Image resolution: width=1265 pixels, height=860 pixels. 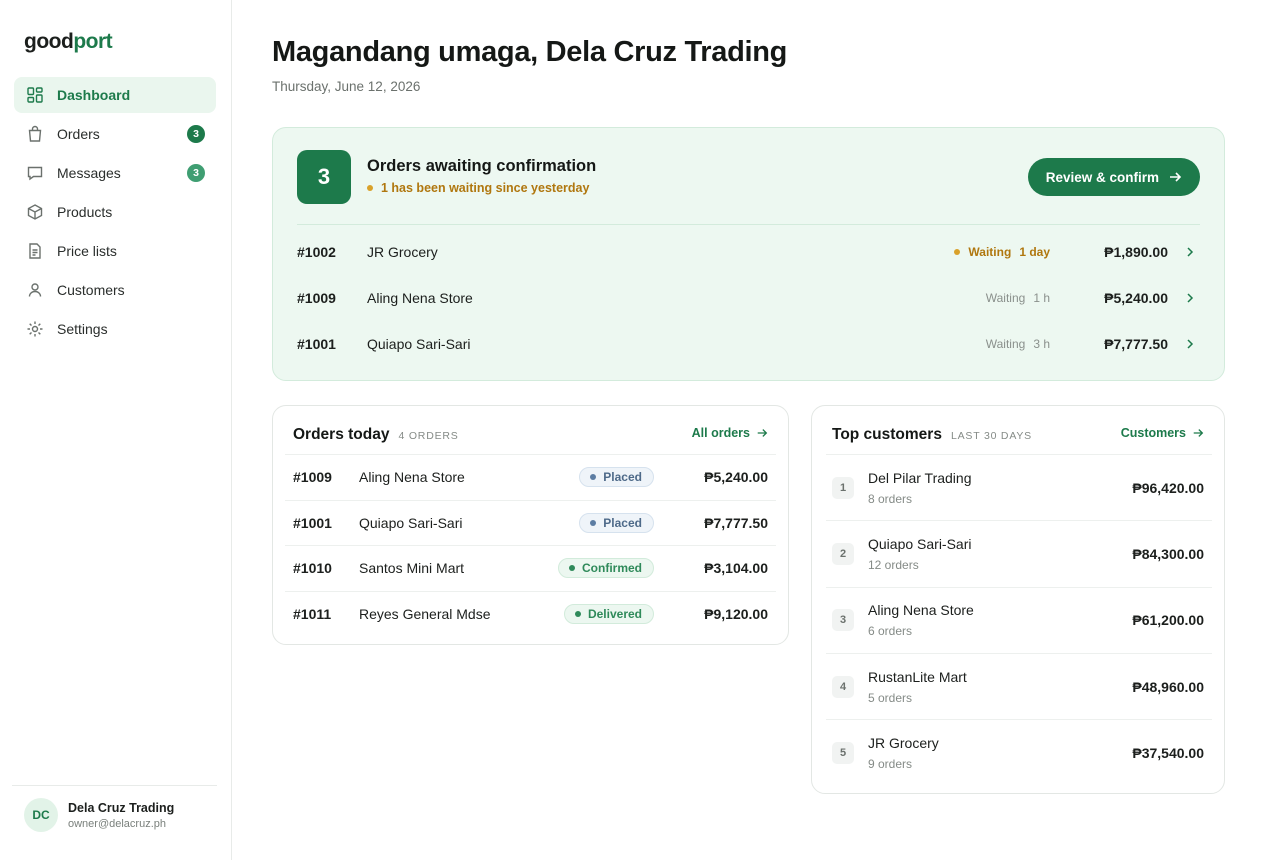 I want to click on customer-info: Del Pilar Trading 8 orders, so click(x=920, y=488).